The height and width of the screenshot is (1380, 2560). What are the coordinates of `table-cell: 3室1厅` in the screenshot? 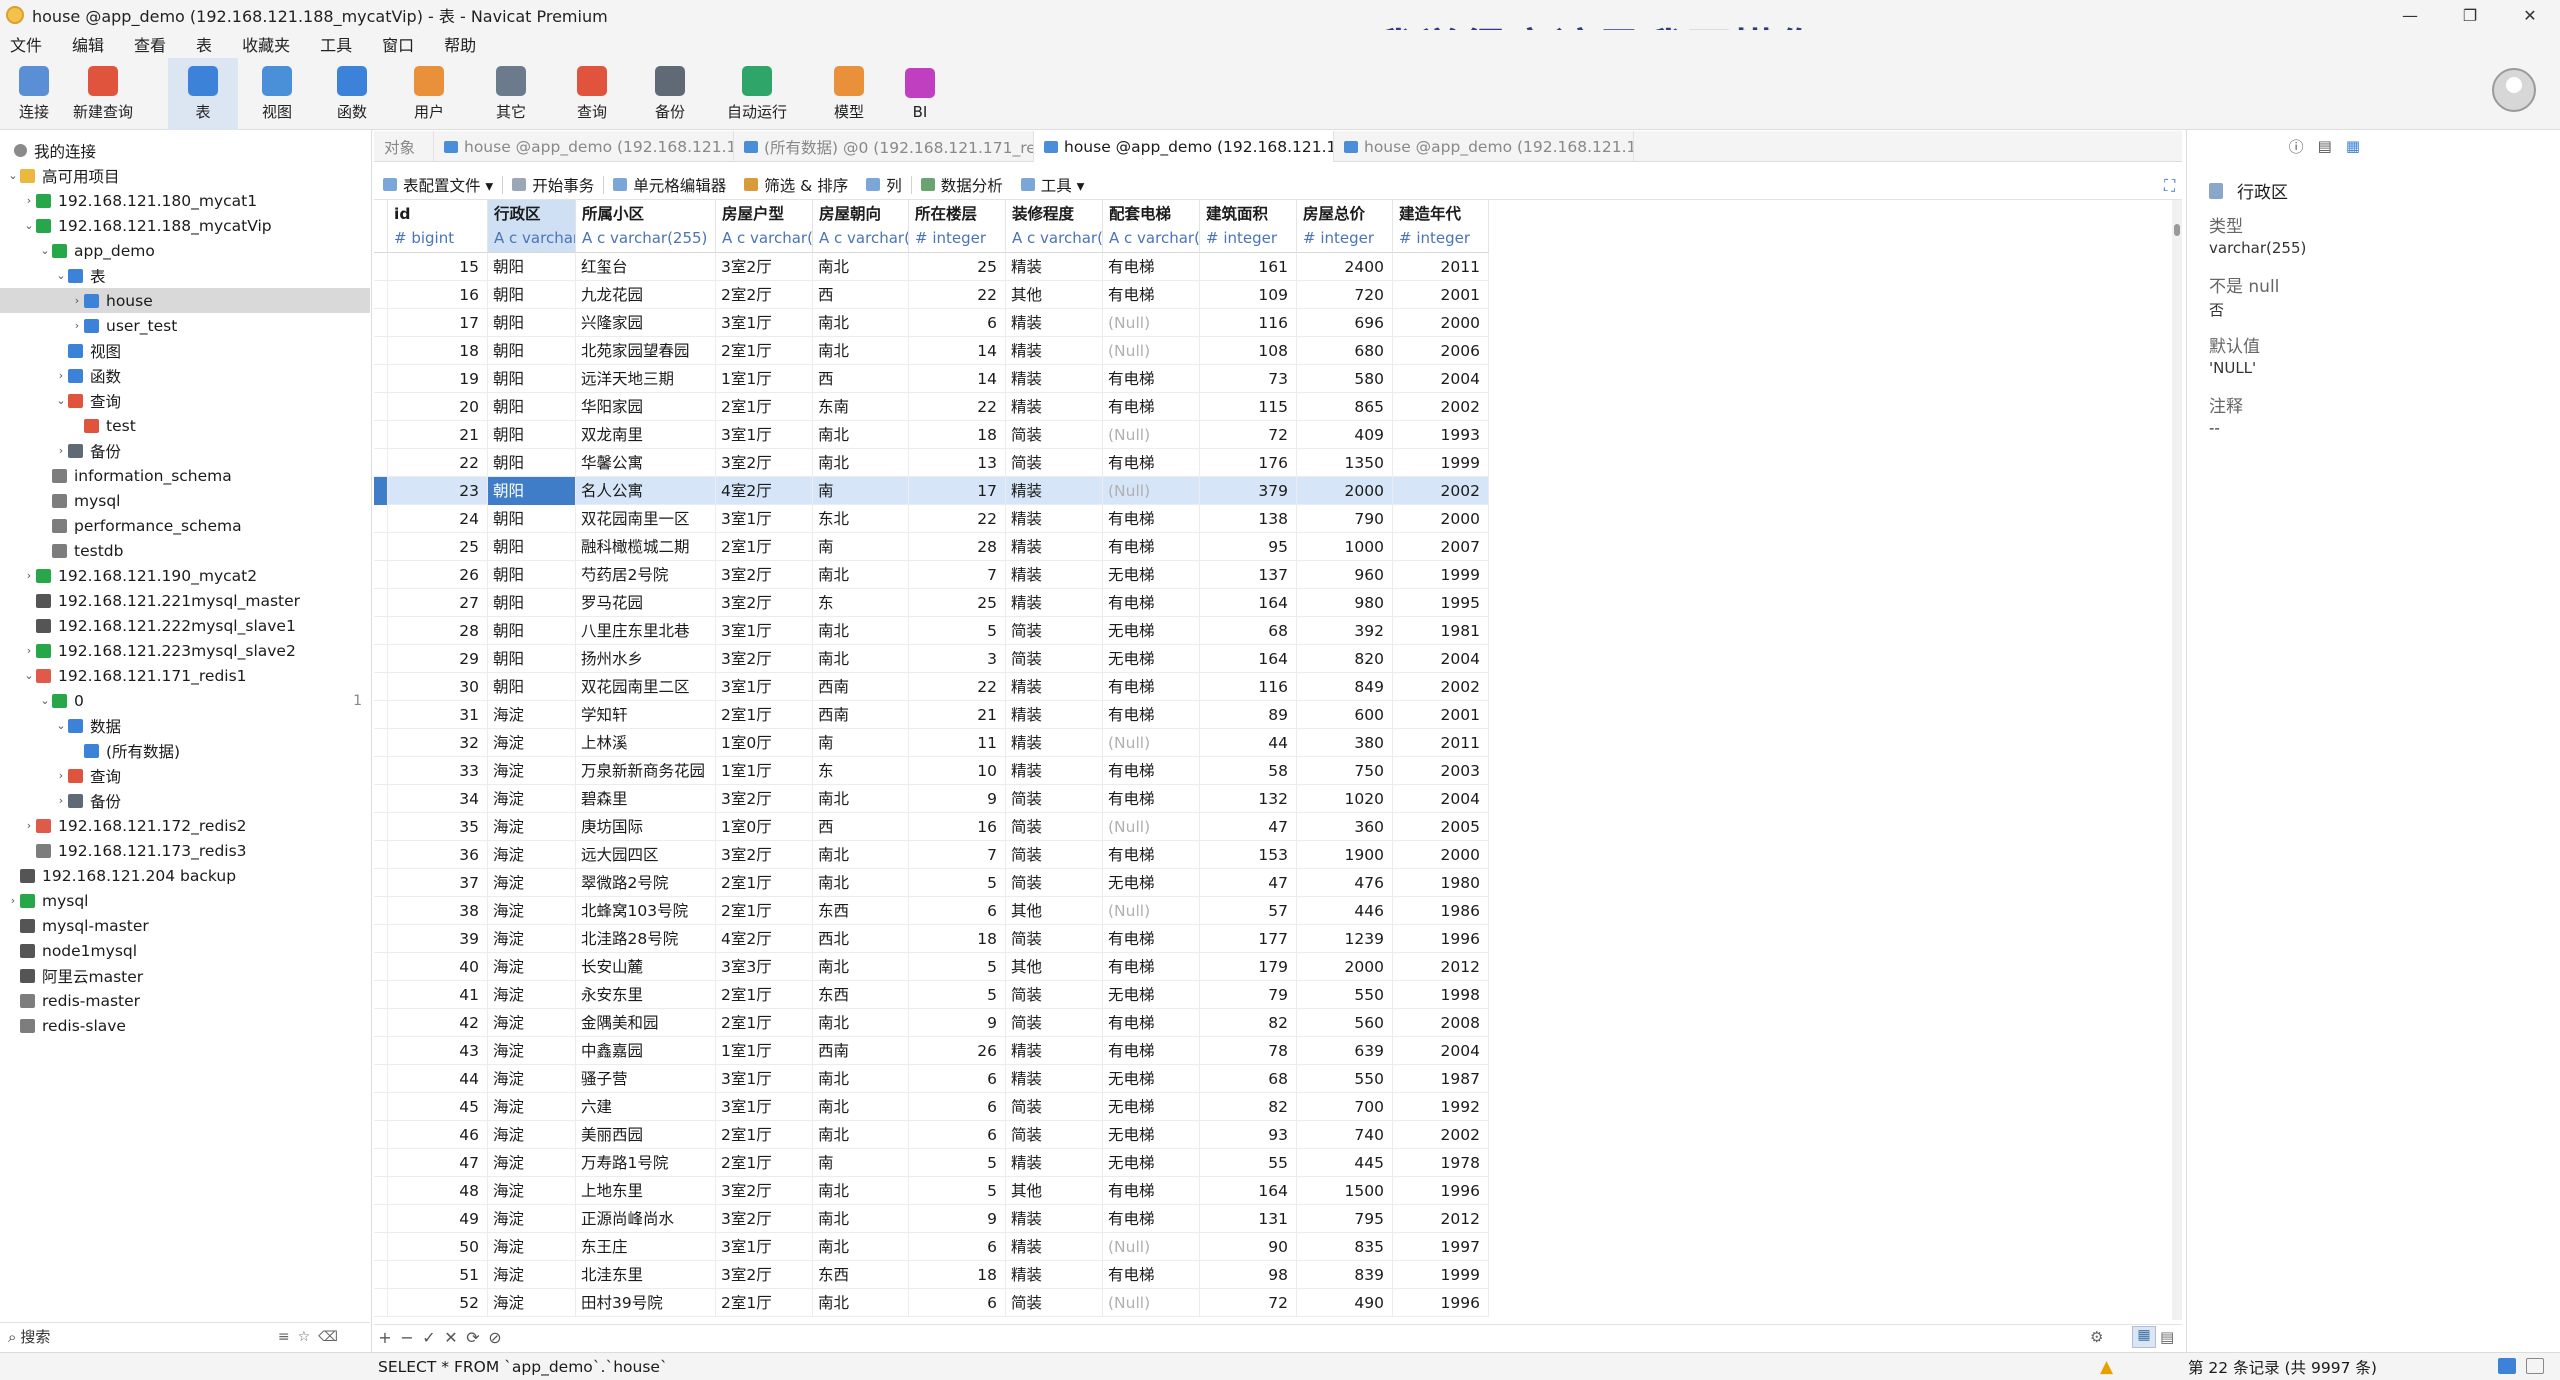 It's located at (764, 1247).